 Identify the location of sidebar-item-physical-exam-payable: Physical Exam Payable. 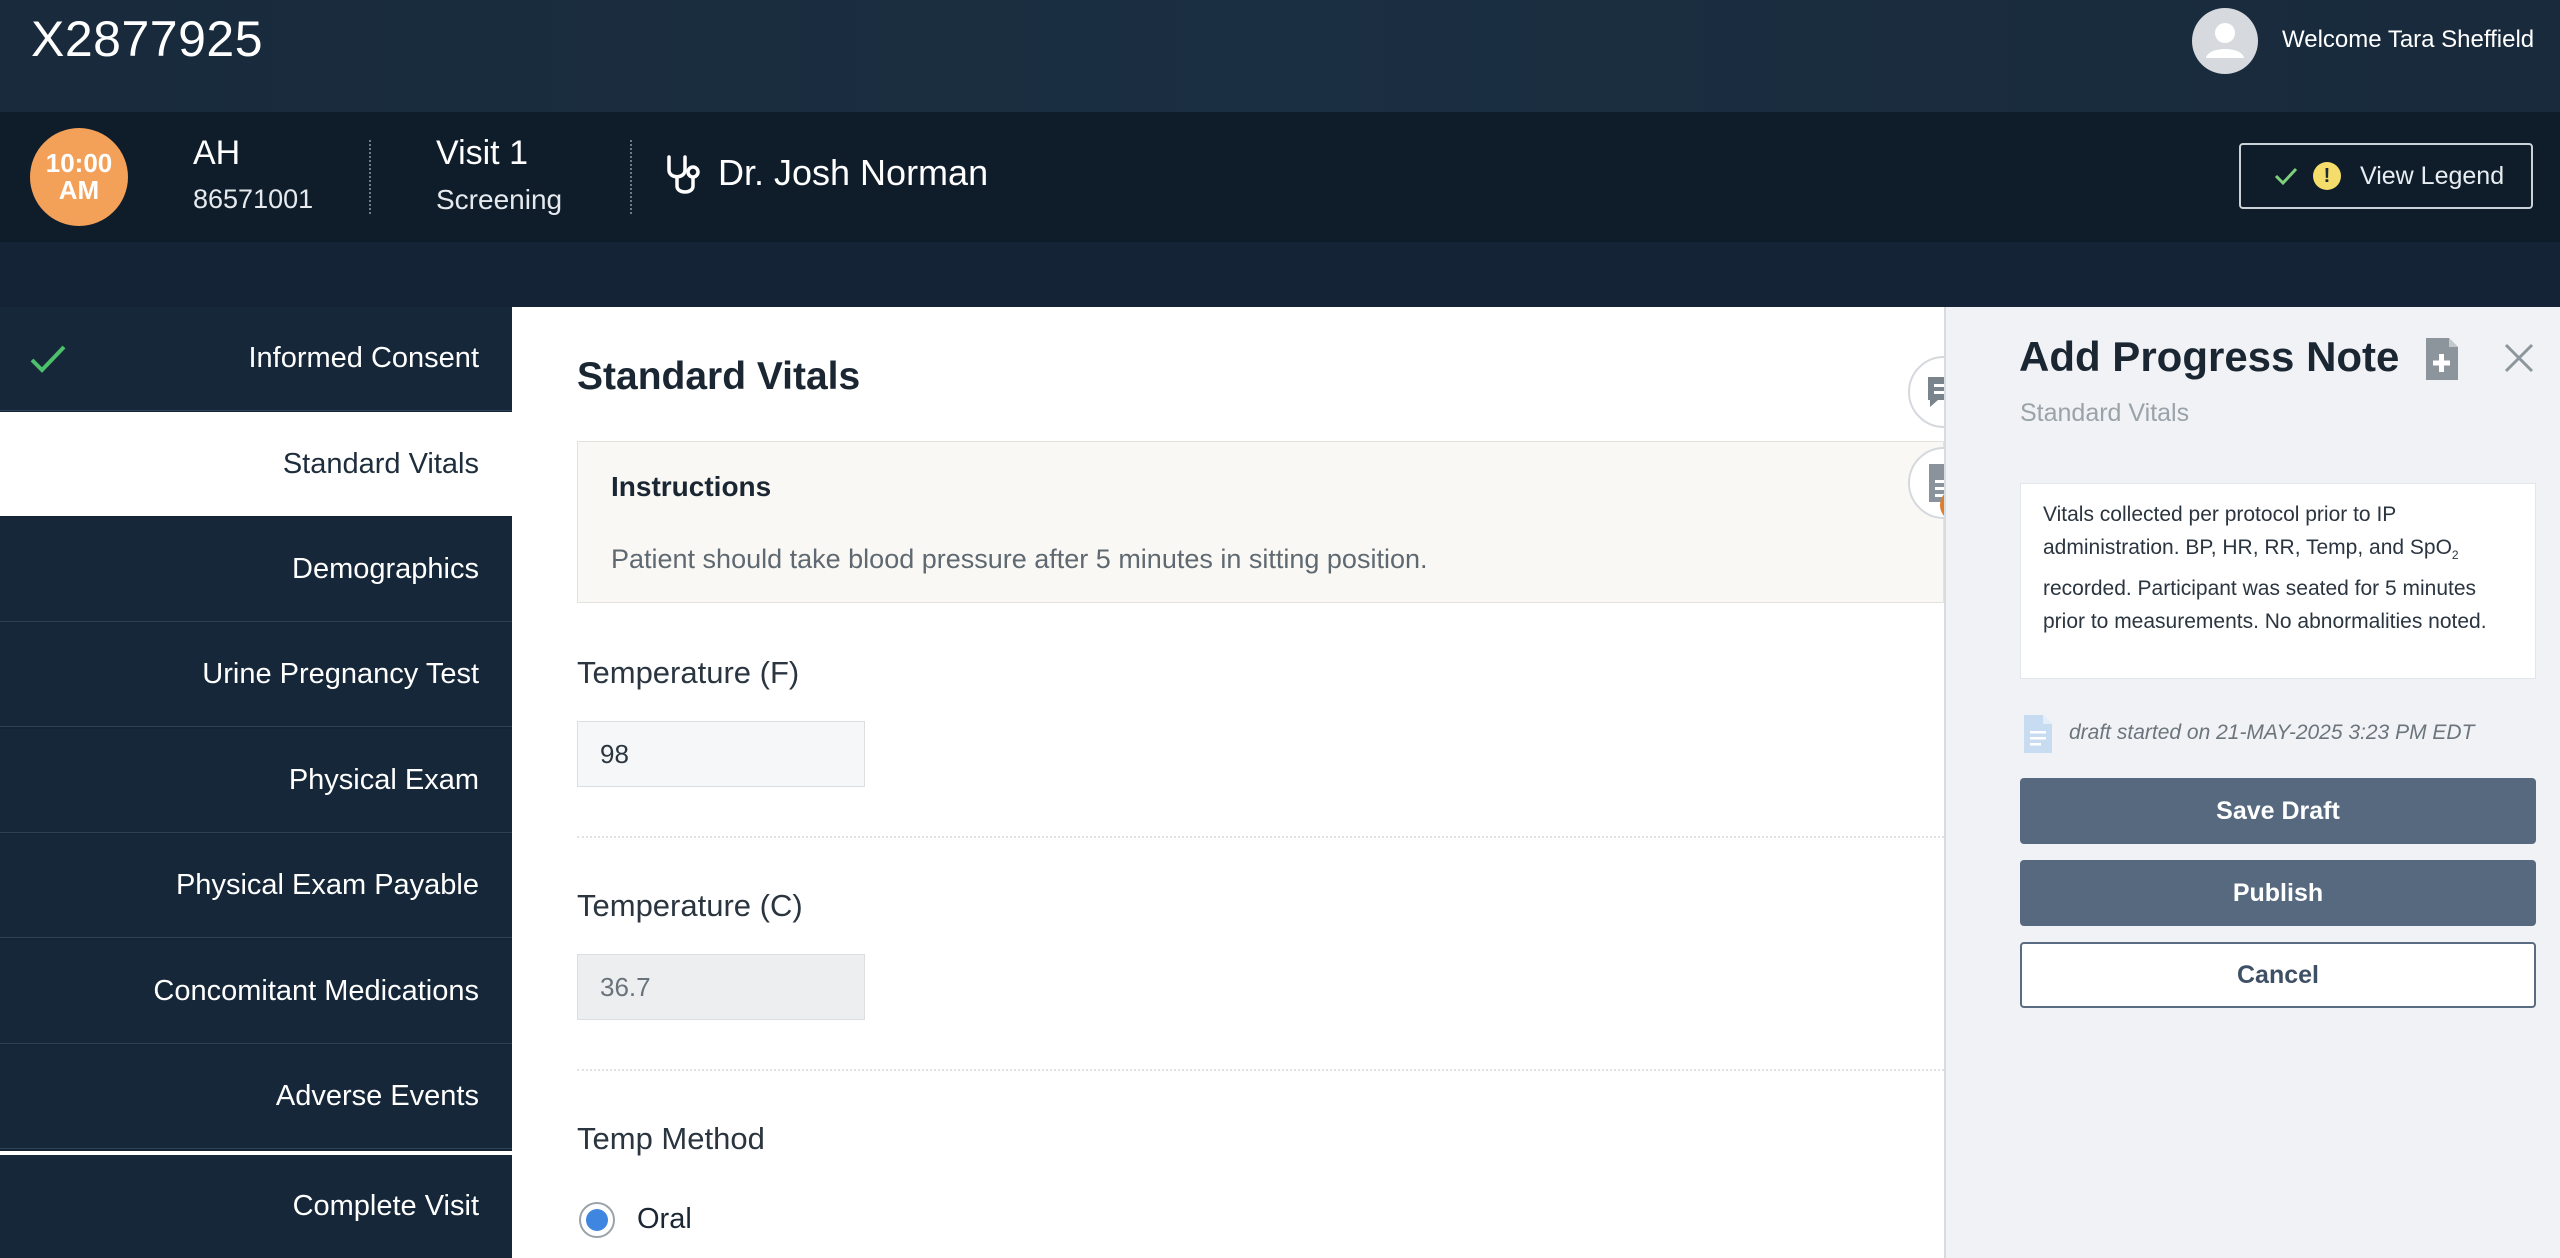
(256, 886).